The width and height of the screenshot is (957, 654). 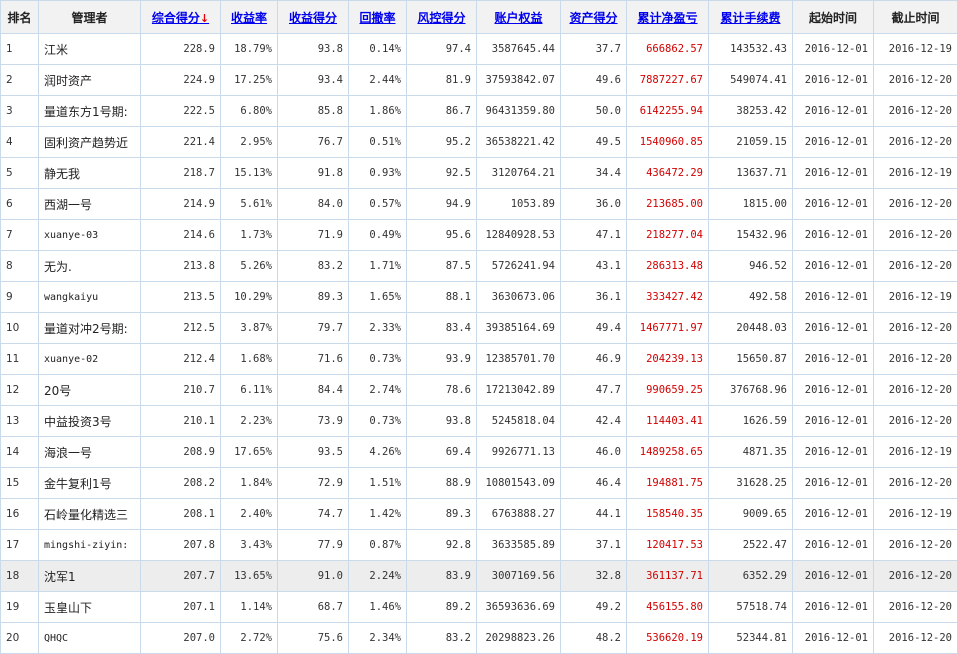 What do you see at coordinates (249, 17) in the screenshot?
I see `header-return-rate: 收益率` at bounding box center [249, 17].